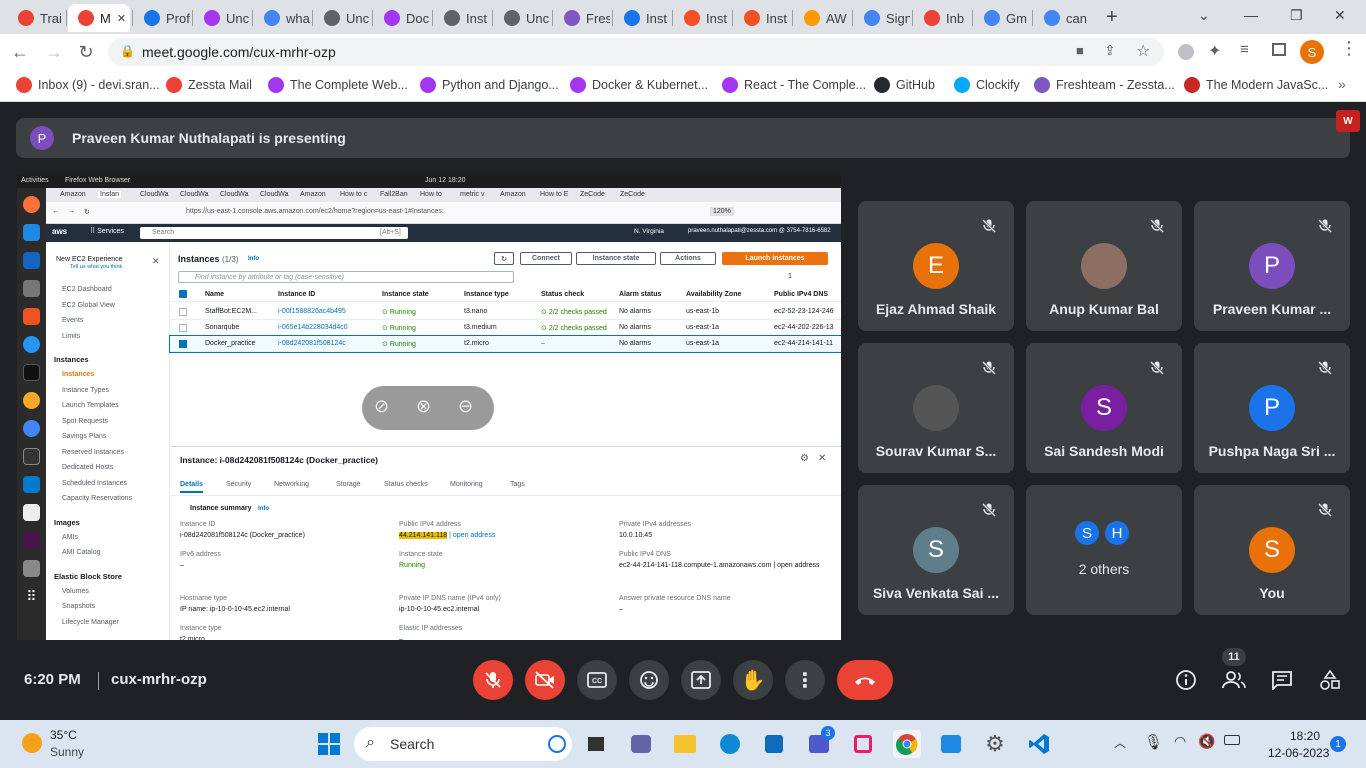 The width and height of the screenshot is (1366, 768). I want to click on ff-tab: How to, so click(431, 194).